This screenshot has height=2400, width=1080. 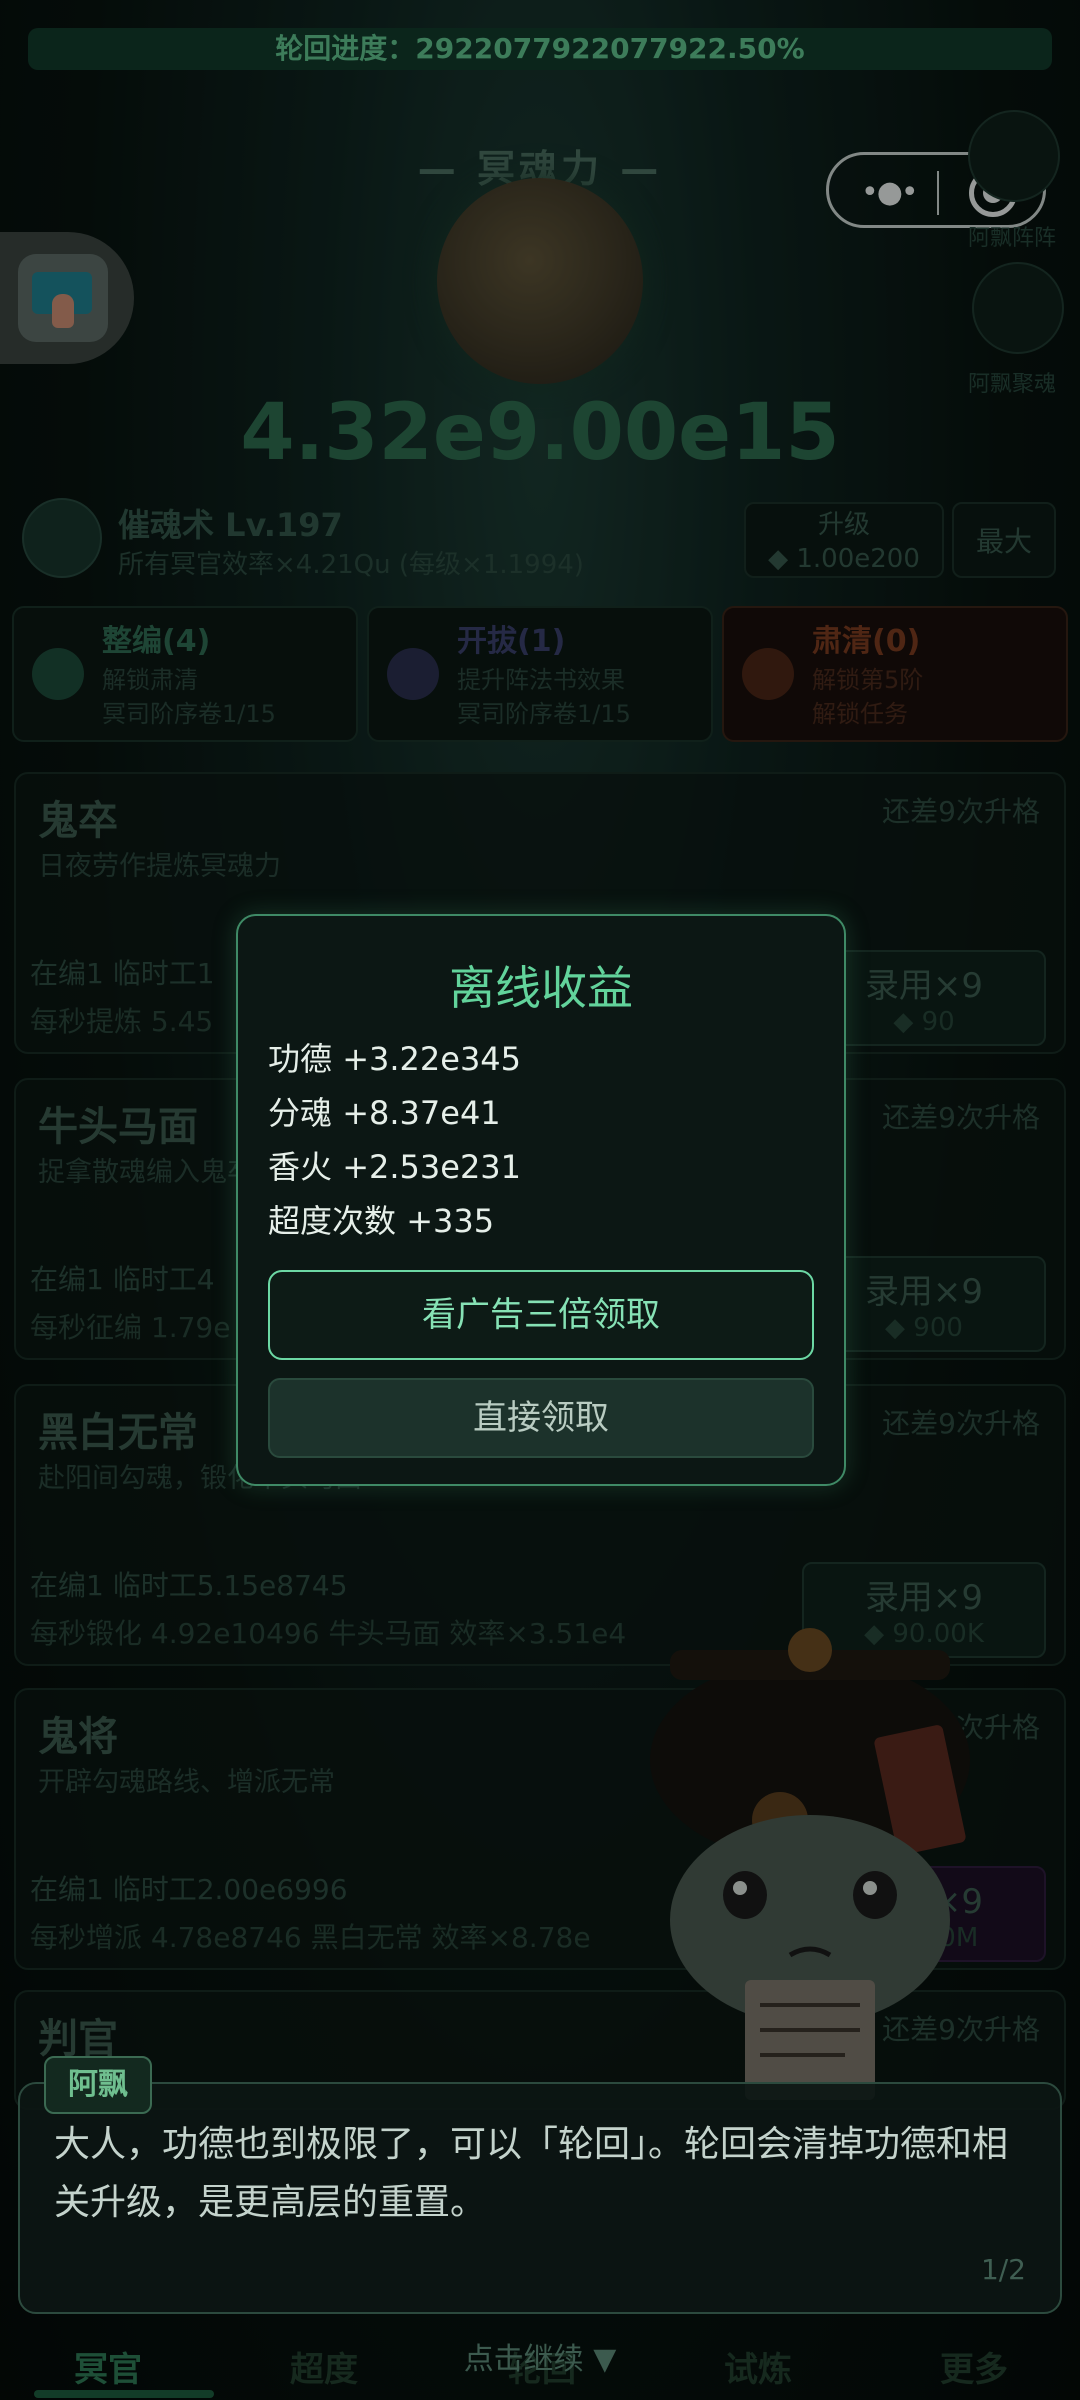 I want to click on income-value: +335, so click(x=450, y=1221).